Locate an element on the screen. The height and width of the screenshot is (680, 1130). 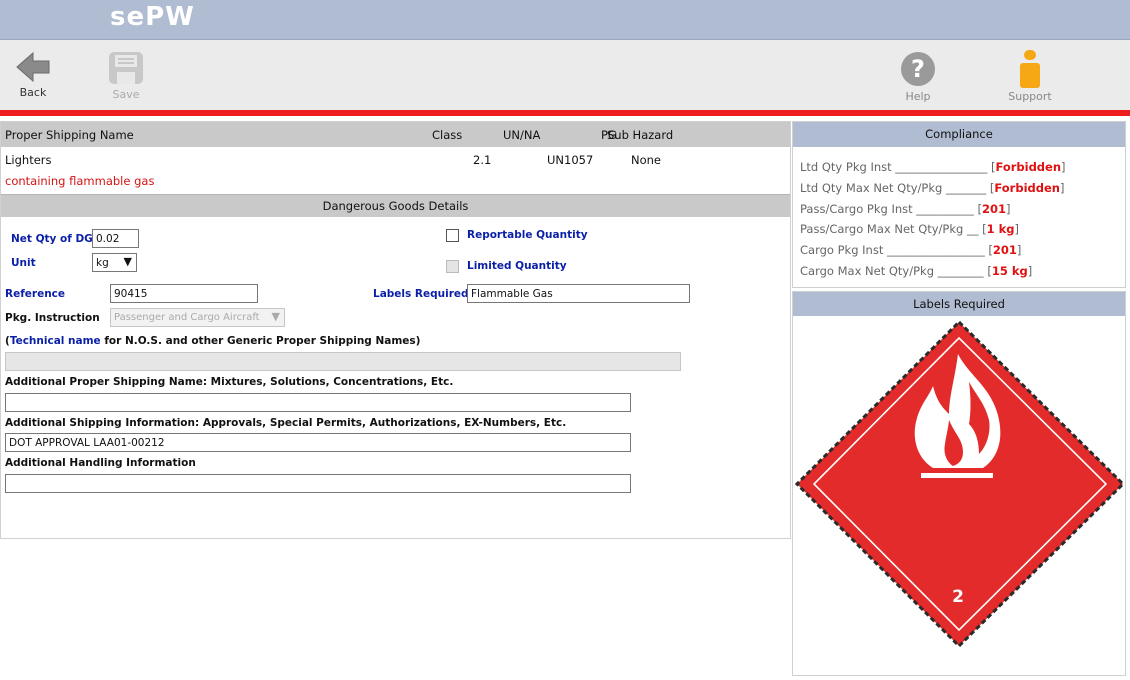
save-button: Save is located at coordinates (126, 75).